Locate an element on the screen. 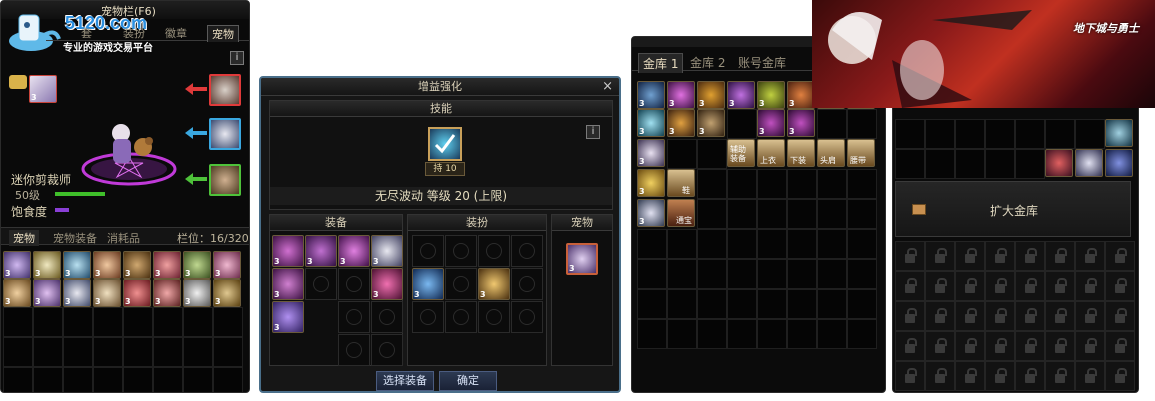 The image size is (1155, 401). skill-icon is located at coordinates (445, 144).